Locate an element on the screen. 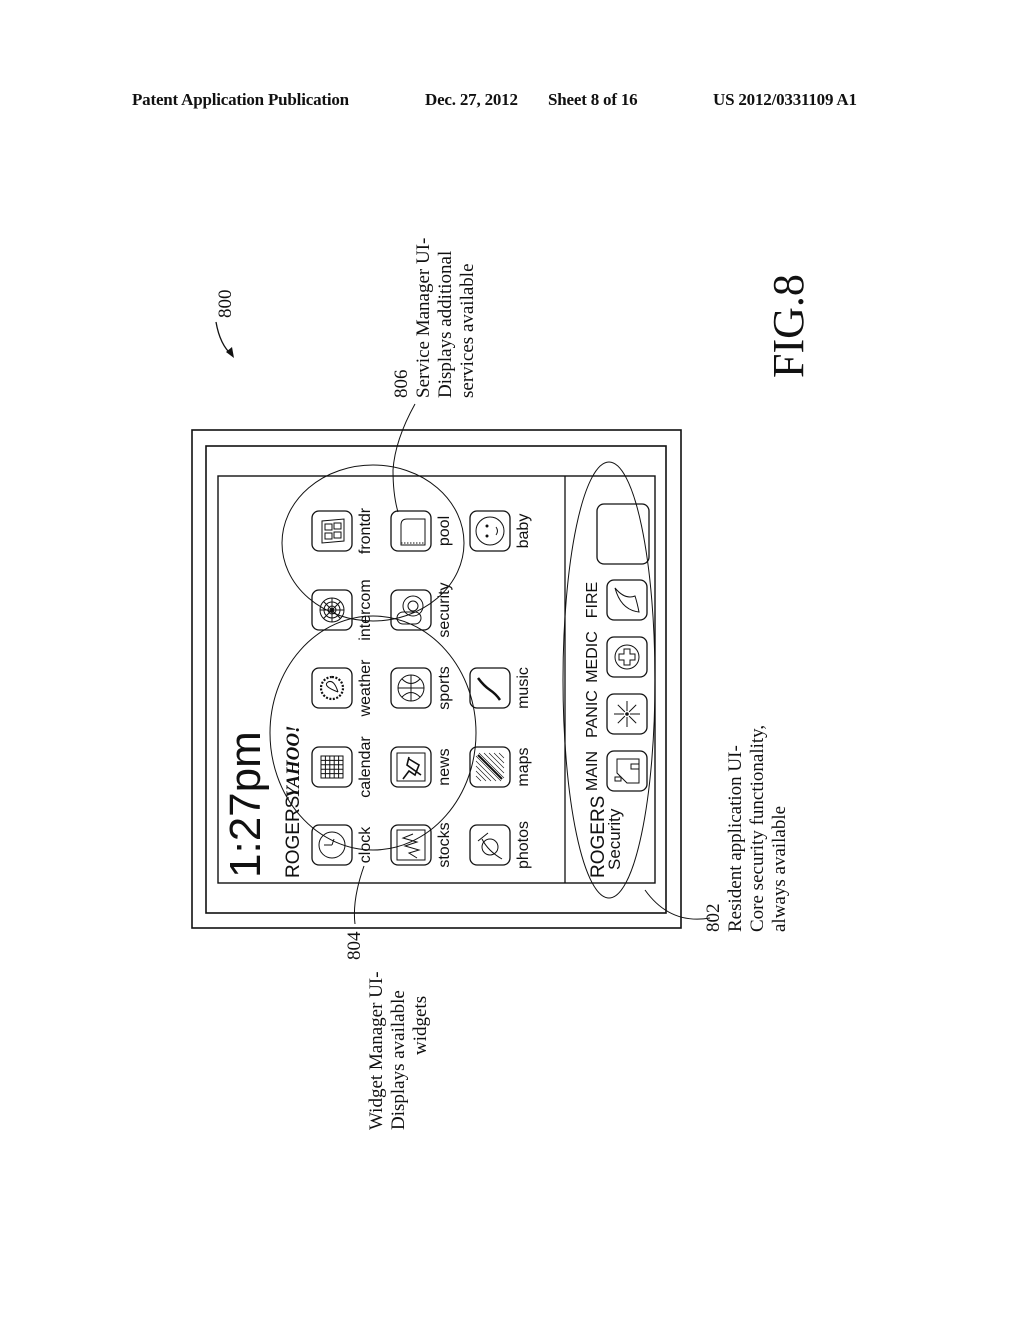 The width and height of the screenshot is (1024, 1320). widget-tile-maps: maps is located at coordinates (500, 767).